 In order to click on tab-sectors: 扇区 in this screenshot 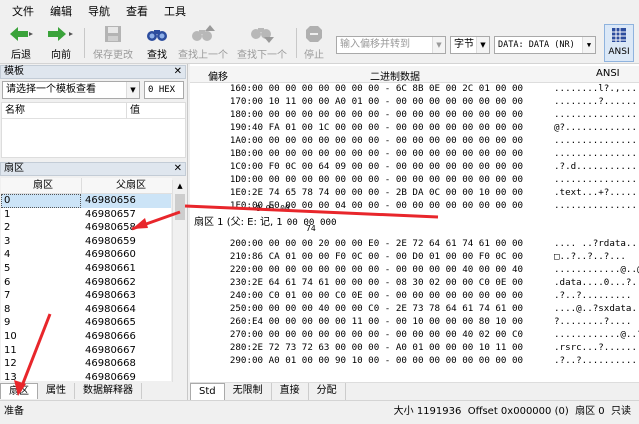, I will do `click(19, 391)`.